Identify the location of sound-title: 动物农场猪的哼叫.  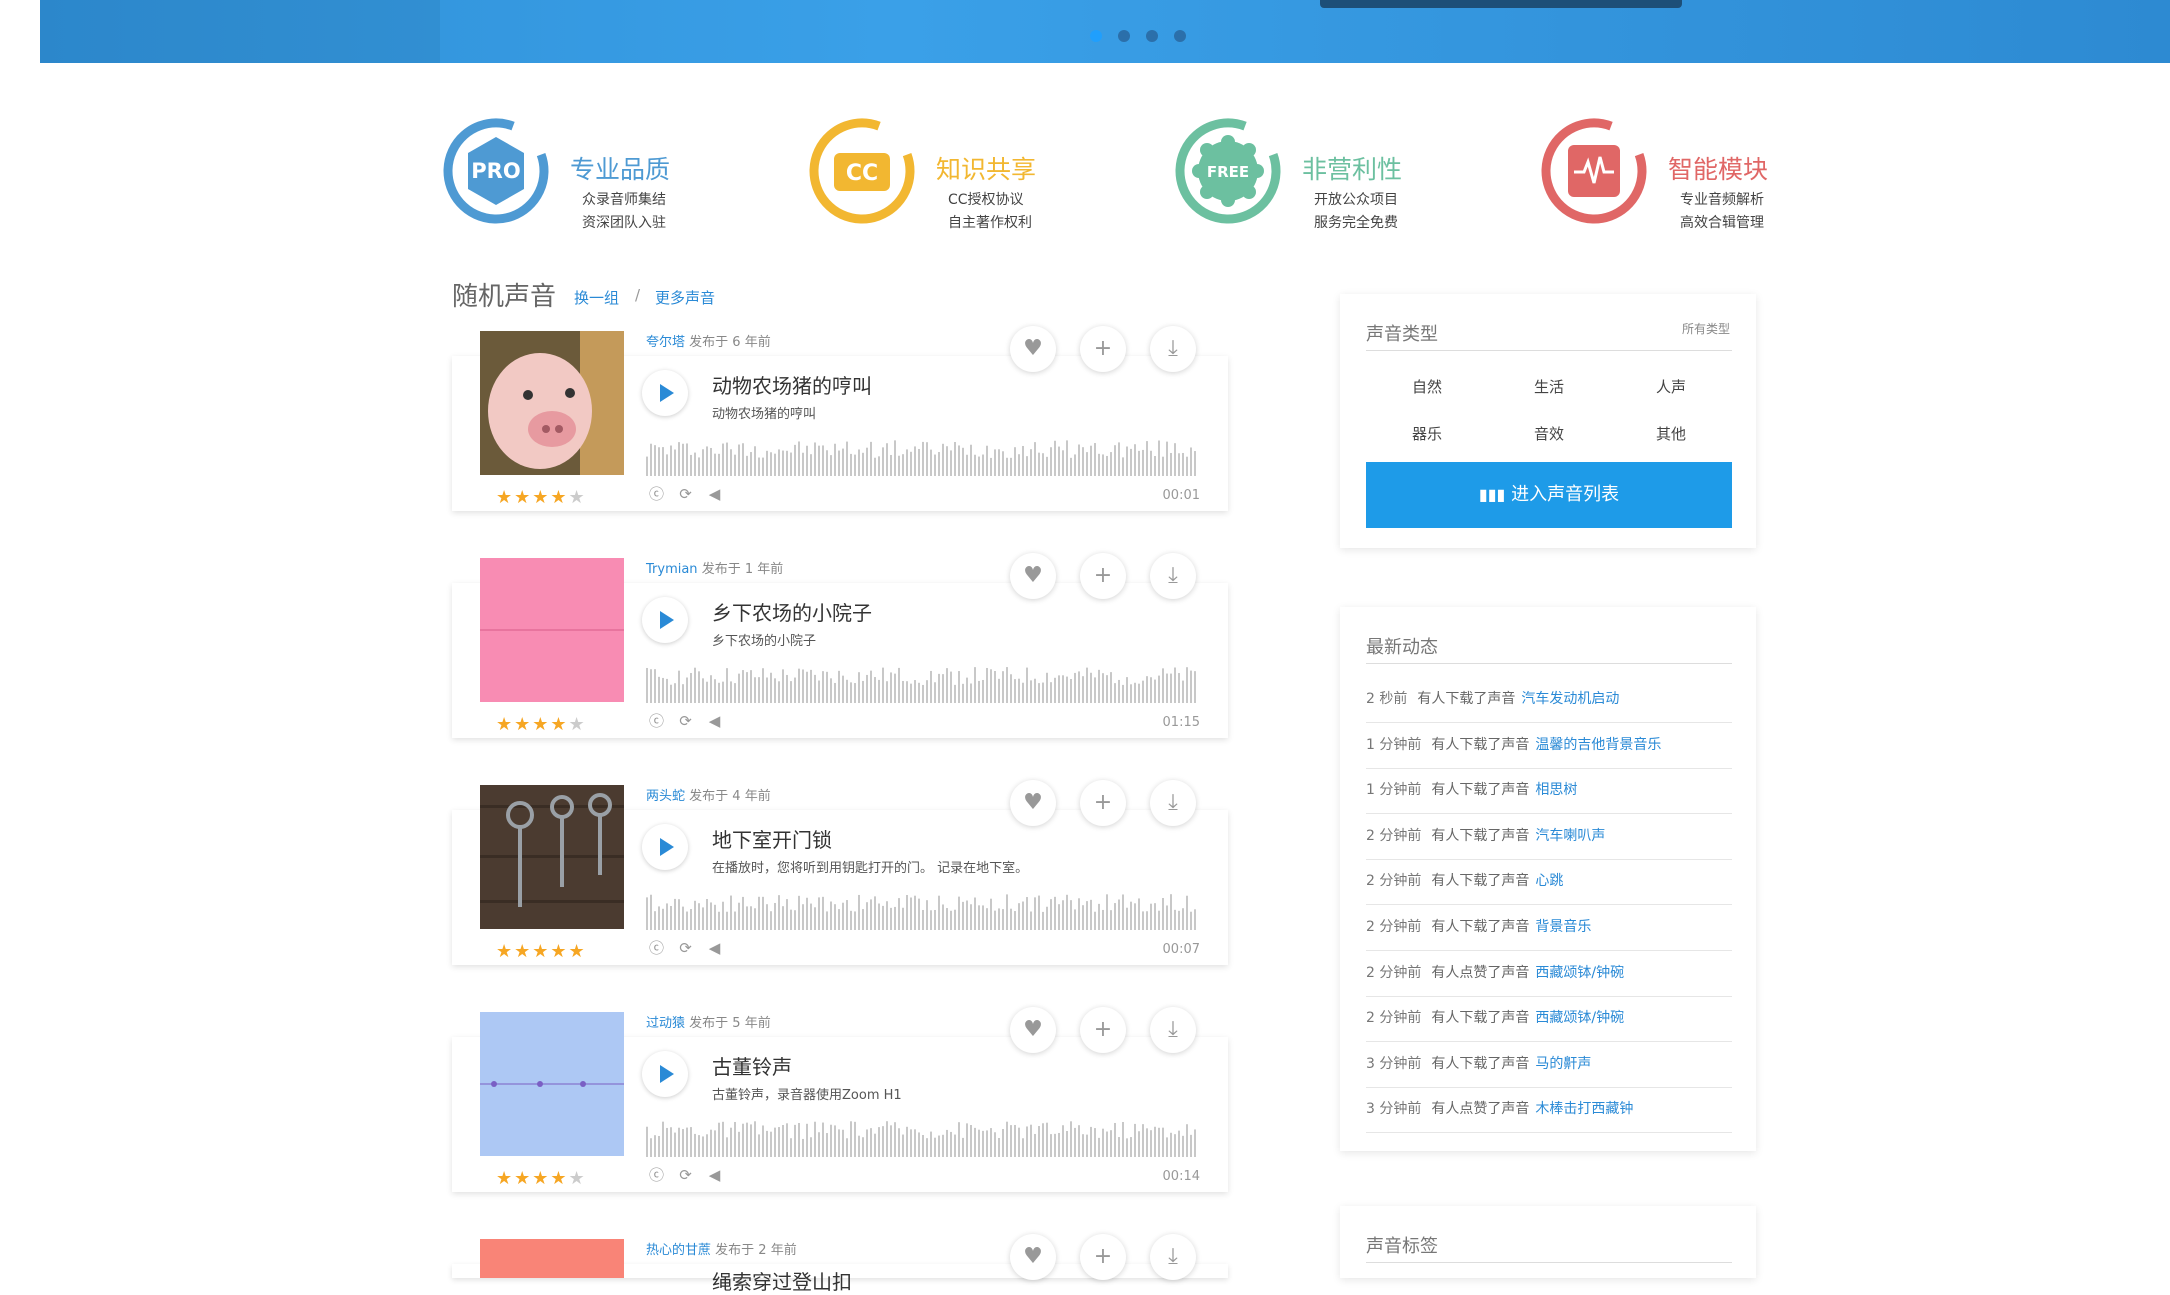
(792, 384).